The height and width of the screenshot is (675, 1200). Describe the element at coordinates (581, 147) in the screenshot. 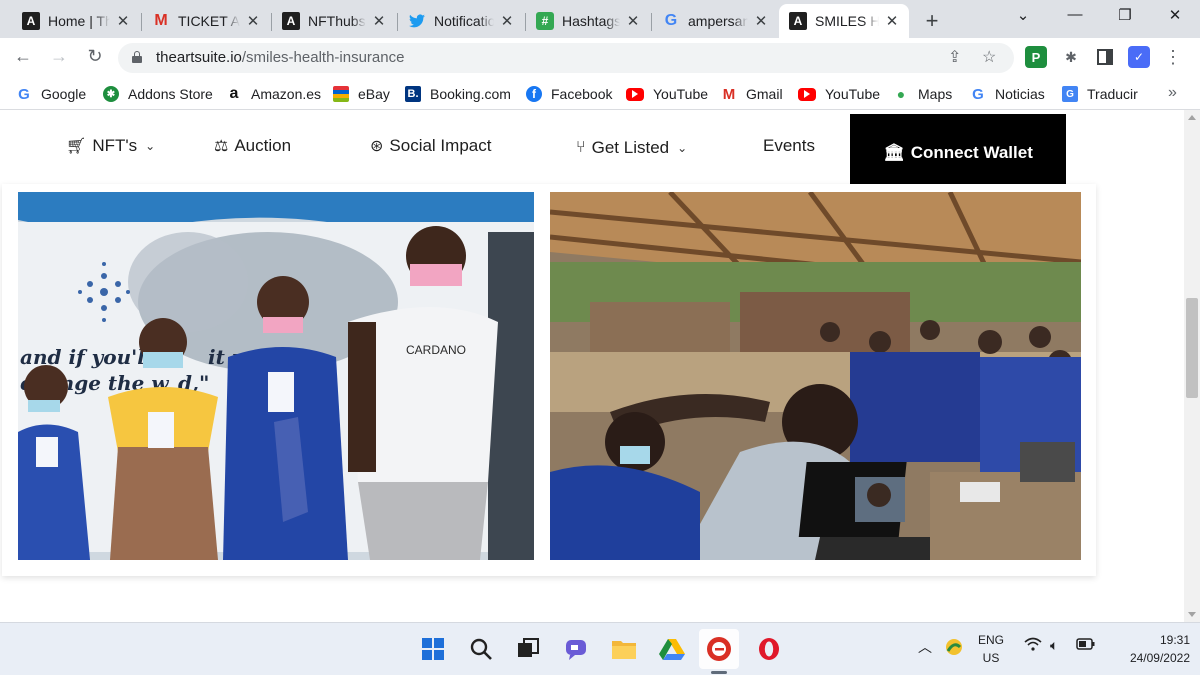

I see `branch-icon: ⑂` at that location.